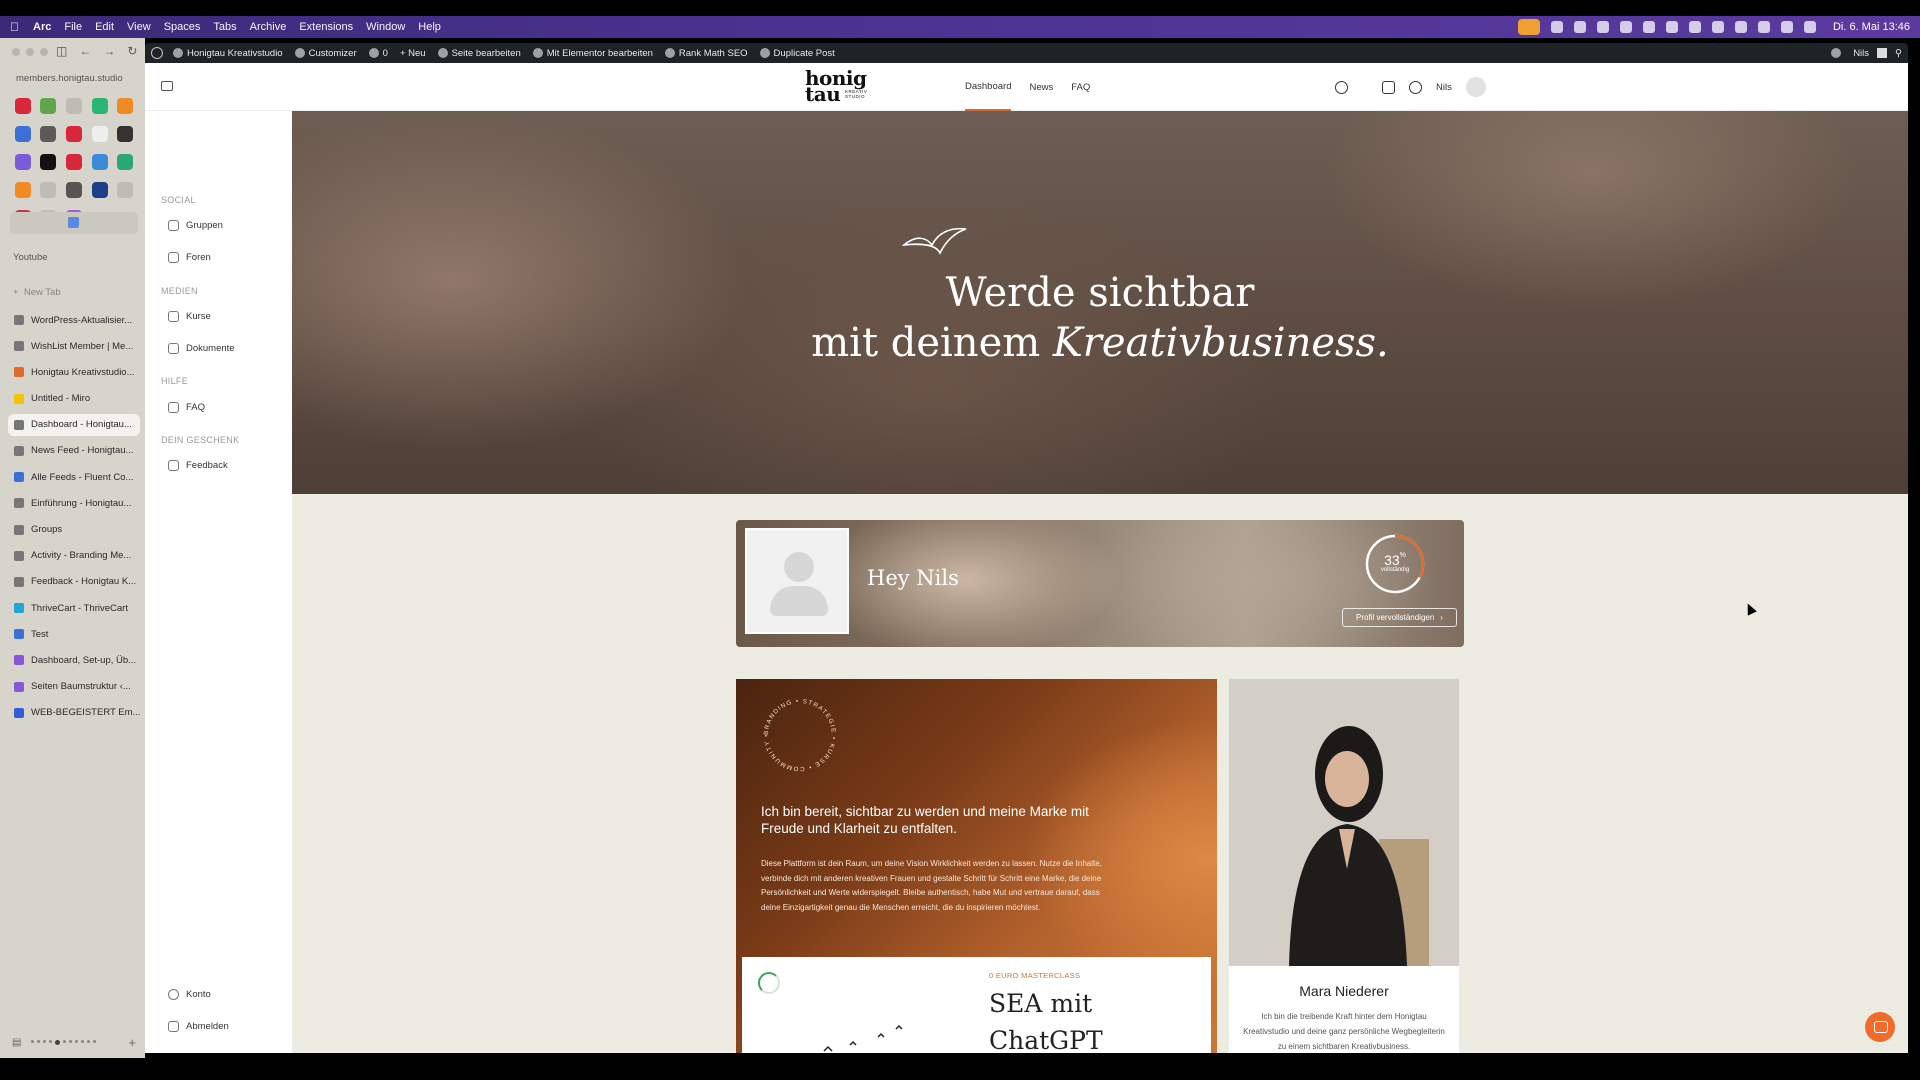 The width and height of the screenshot is (1920, 1080). What do you see at coordinates (74, 223) in the screenshot?
I see `pinned-folder` at bounding box center [74, 223].